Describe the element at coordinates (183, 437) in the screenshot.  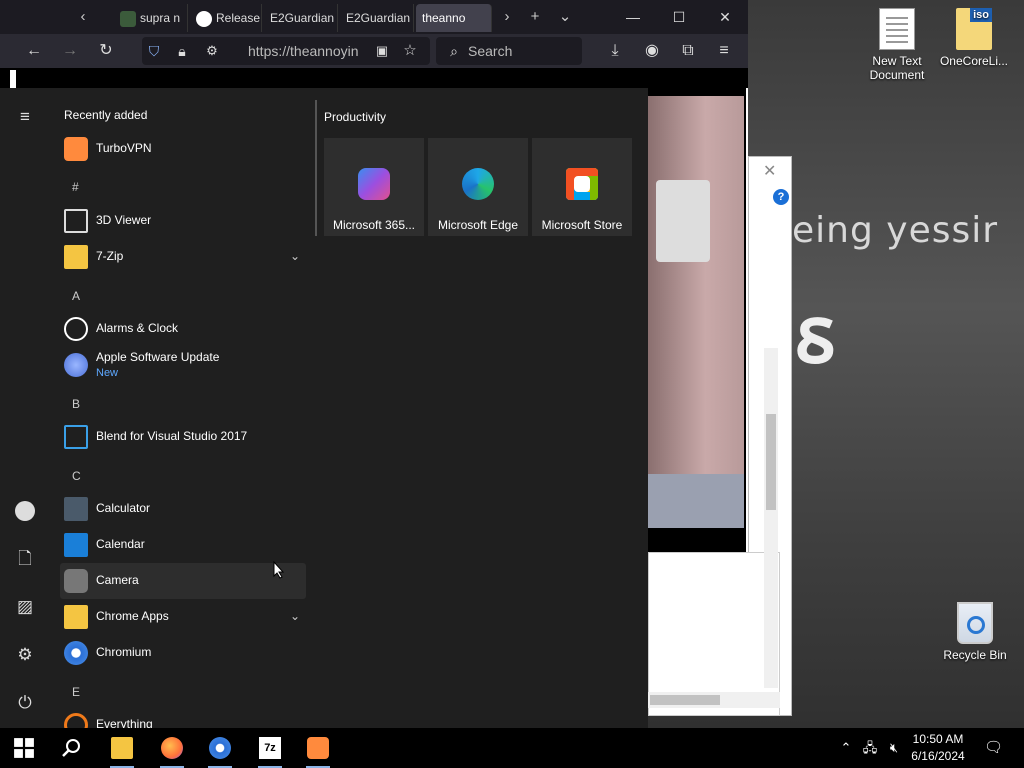
I see `app-blend-visual-studio: Blend for Visual Studio 2017` at that location.